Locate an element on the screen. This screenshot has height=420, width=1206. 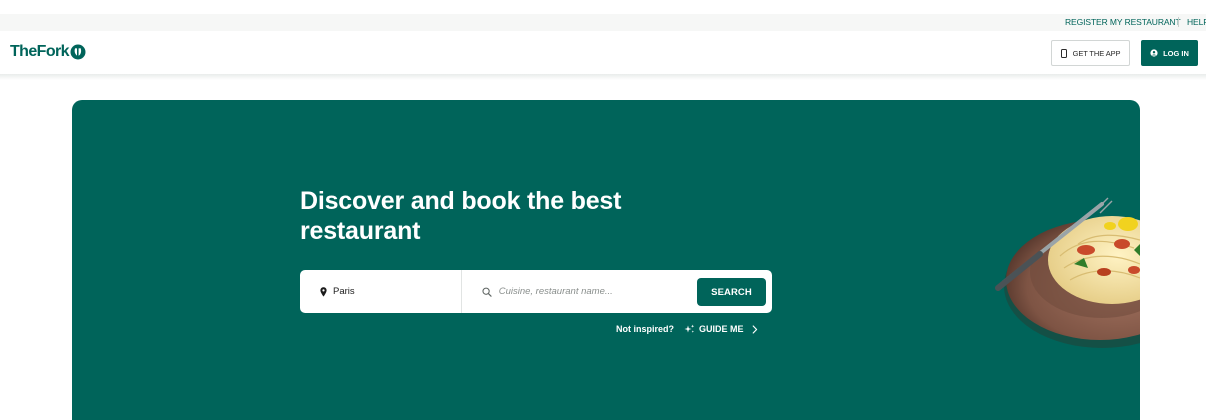
search-bar: Paris SEARCH is located at coordinates (536, 291).